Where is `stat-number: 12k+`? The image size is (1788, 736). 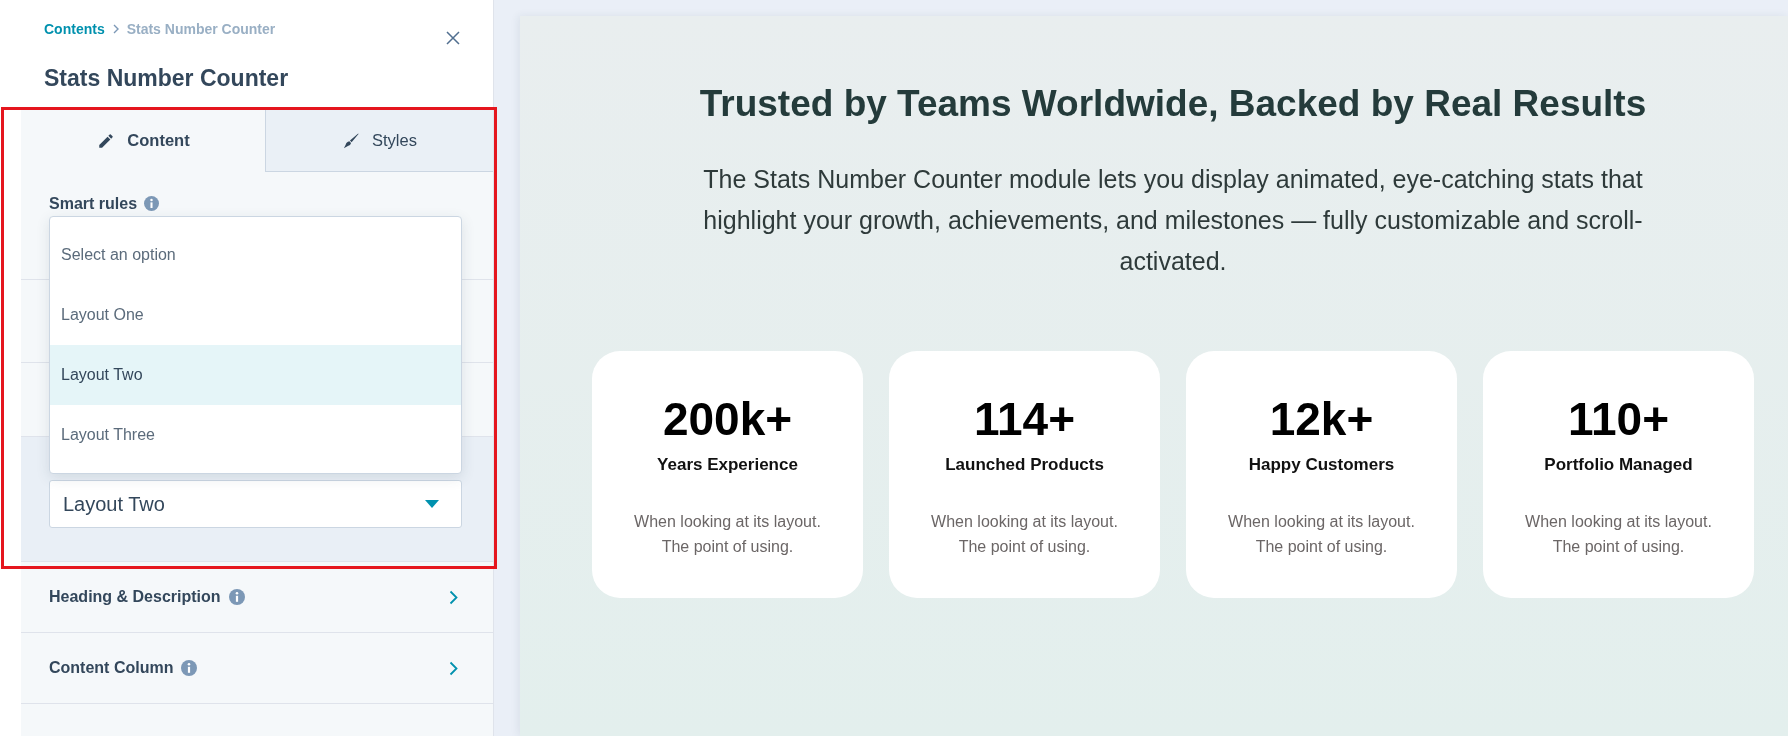 stat-number: 12k+ is located at coordinates (1321, 419).